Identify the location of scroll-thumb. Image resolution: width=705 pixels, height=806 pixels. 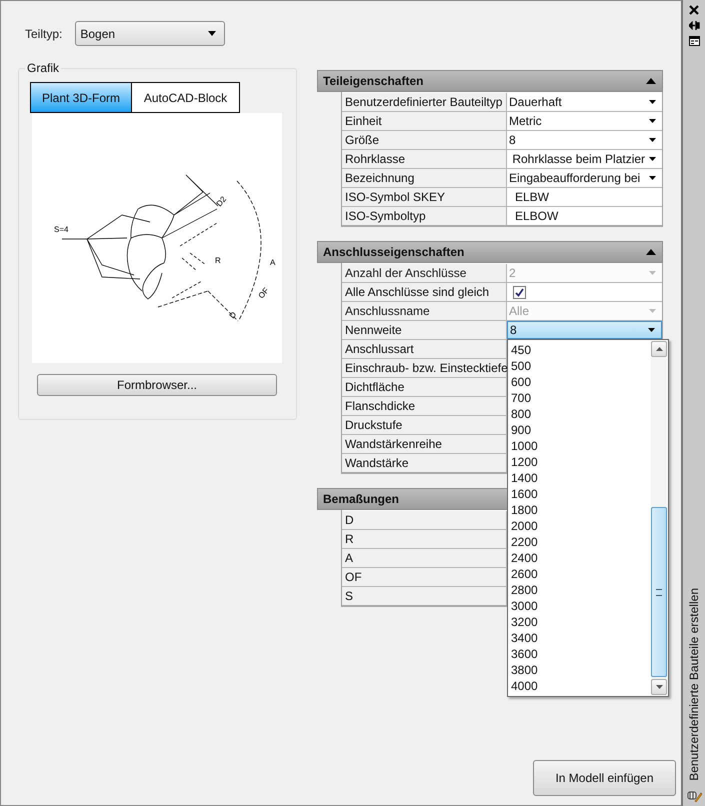
(659, 592).